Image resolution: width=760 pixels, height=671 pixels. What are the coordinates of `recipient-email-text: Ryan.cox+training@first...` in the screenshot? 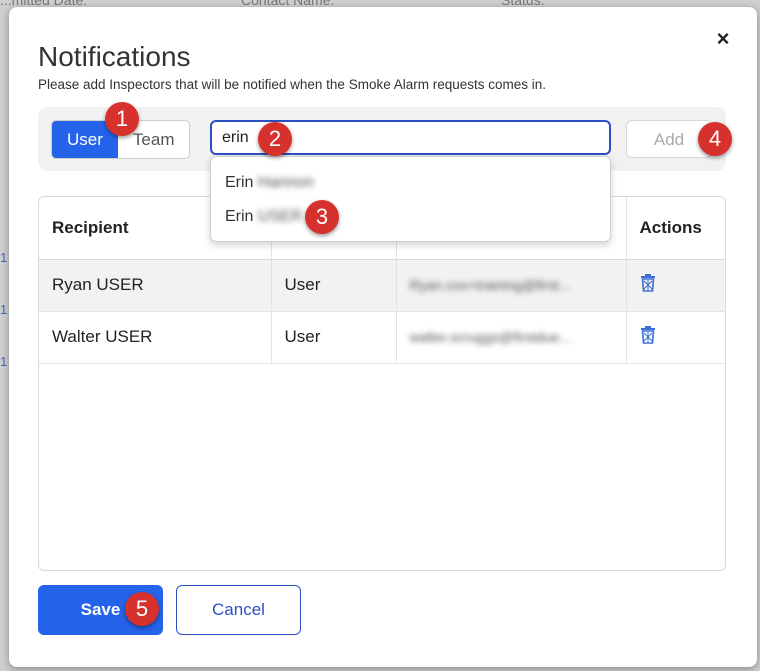 It's located at (490, 285).